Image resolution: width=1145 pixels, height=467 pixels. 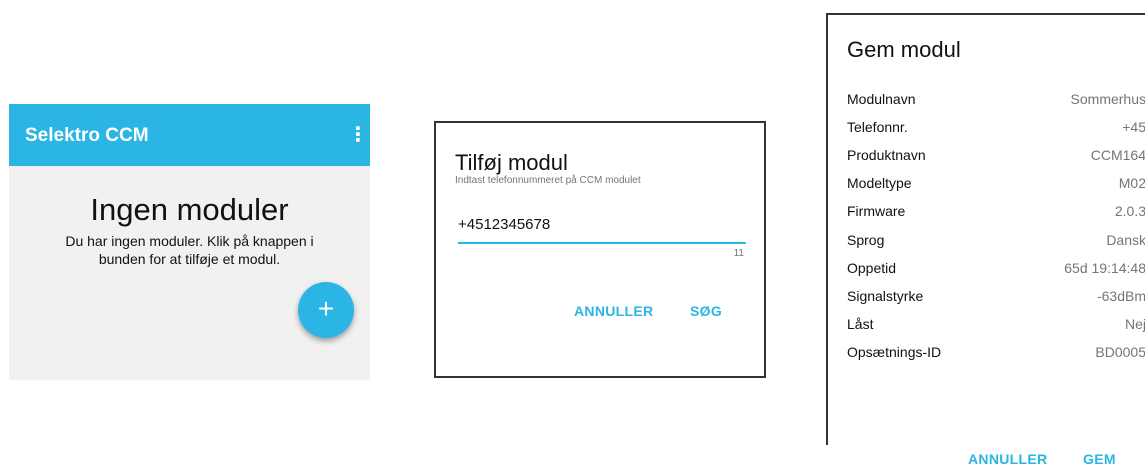 What do you see at coordinates (1133, 127) in the screenshot?
I see `detail-value: +45` at bounding box center [1133, 127].